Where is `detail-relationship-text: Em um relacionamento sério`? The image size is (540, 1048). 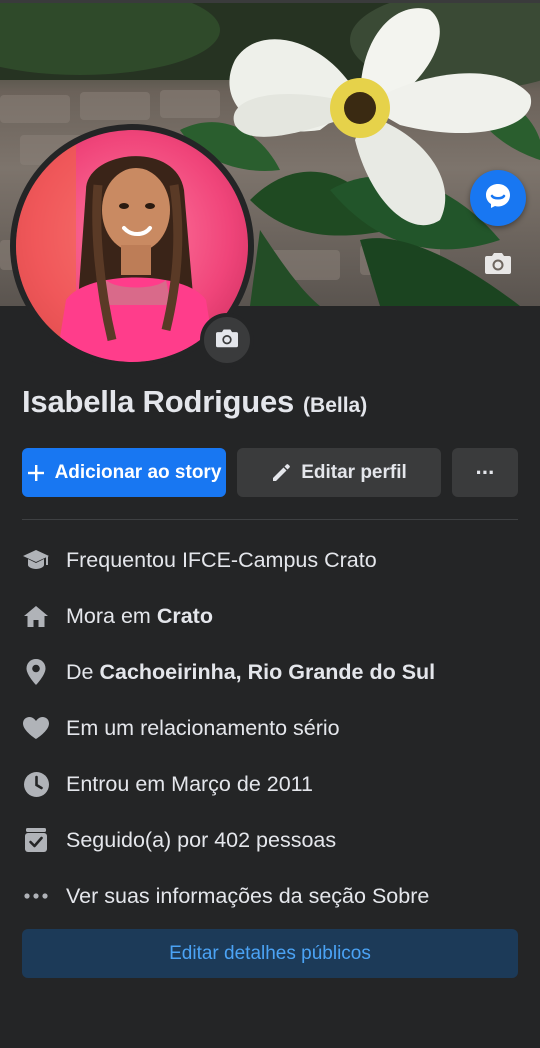 detail-relationship-text: Em um relacionamento sério is located at coordinates (203, 727).